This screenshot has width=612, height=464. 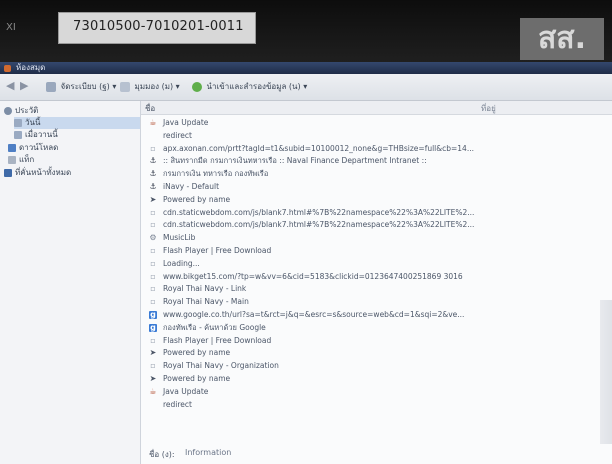 I want to click on sidebar-item-all-bookmarks: ที่คั่นหน้าทั้งหมด, so click(x=37, y=173).